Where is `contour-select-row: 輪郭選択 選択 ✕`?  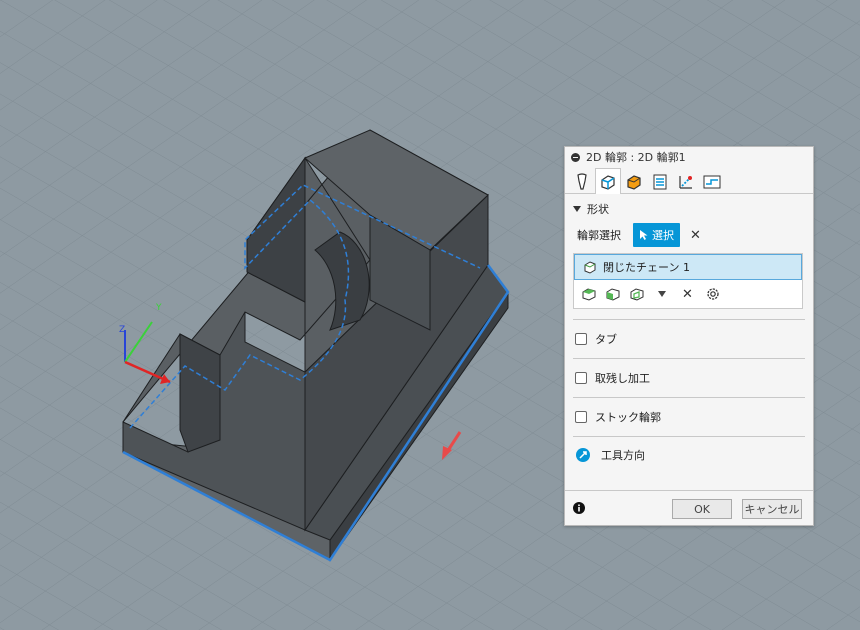 contour-select-row: 輪郭選択 選択 ✕ is located at coordinates (689, 235).